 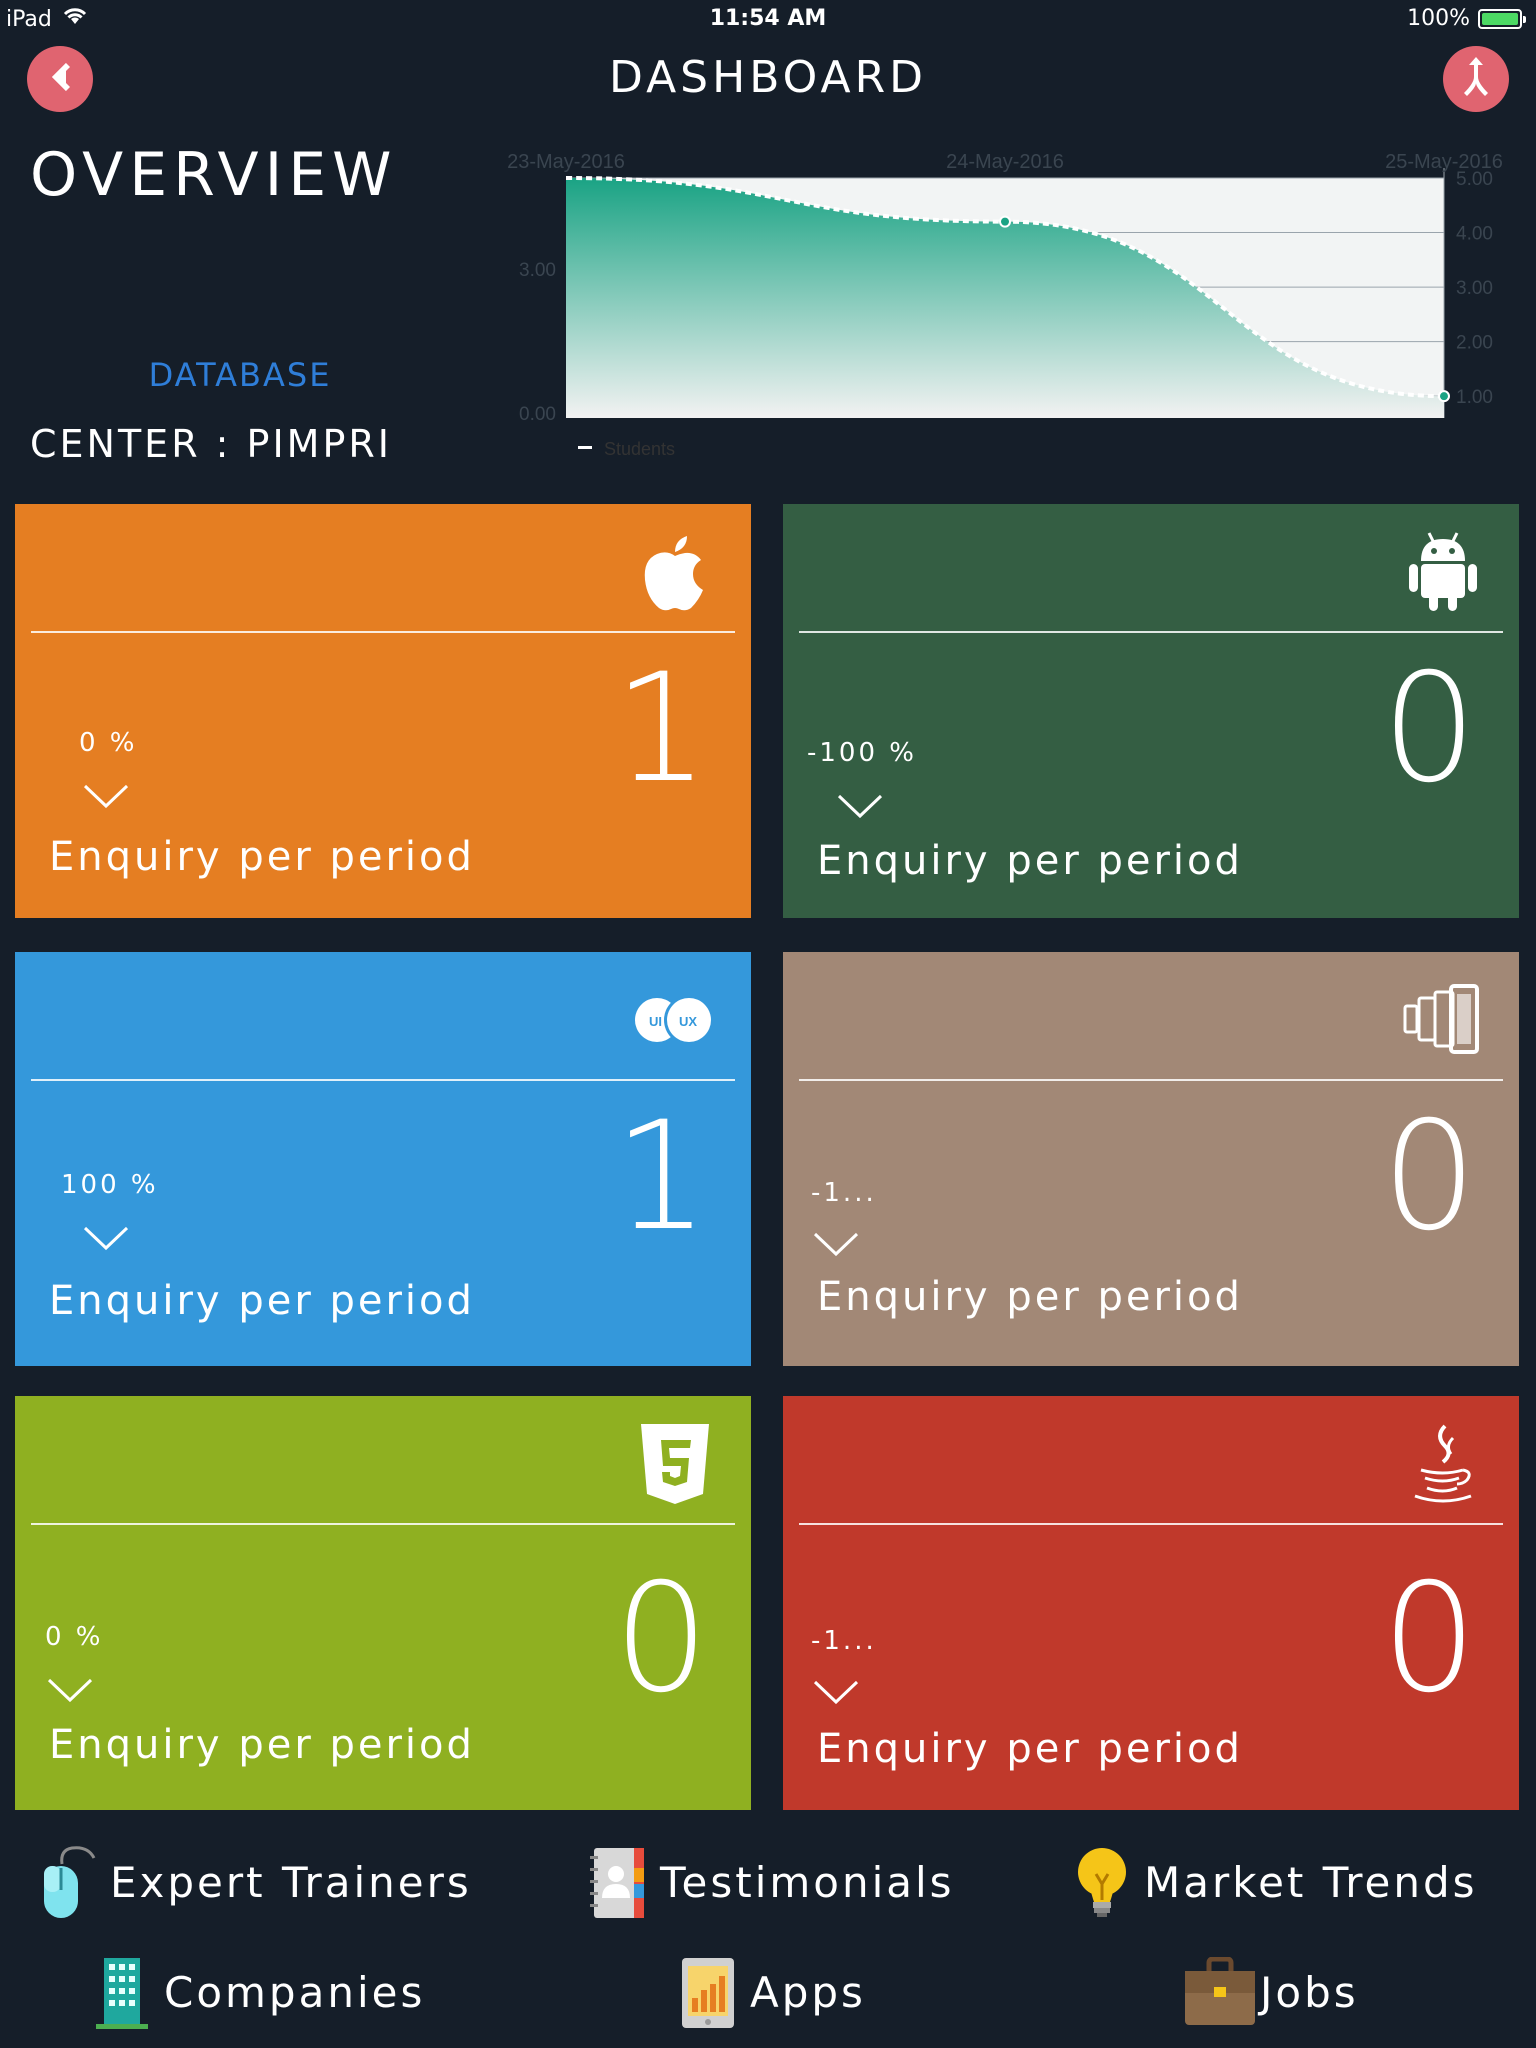 I want to click on course-card-android: -100 % 0 Enquiry per period, so click(x=1151, y=711).